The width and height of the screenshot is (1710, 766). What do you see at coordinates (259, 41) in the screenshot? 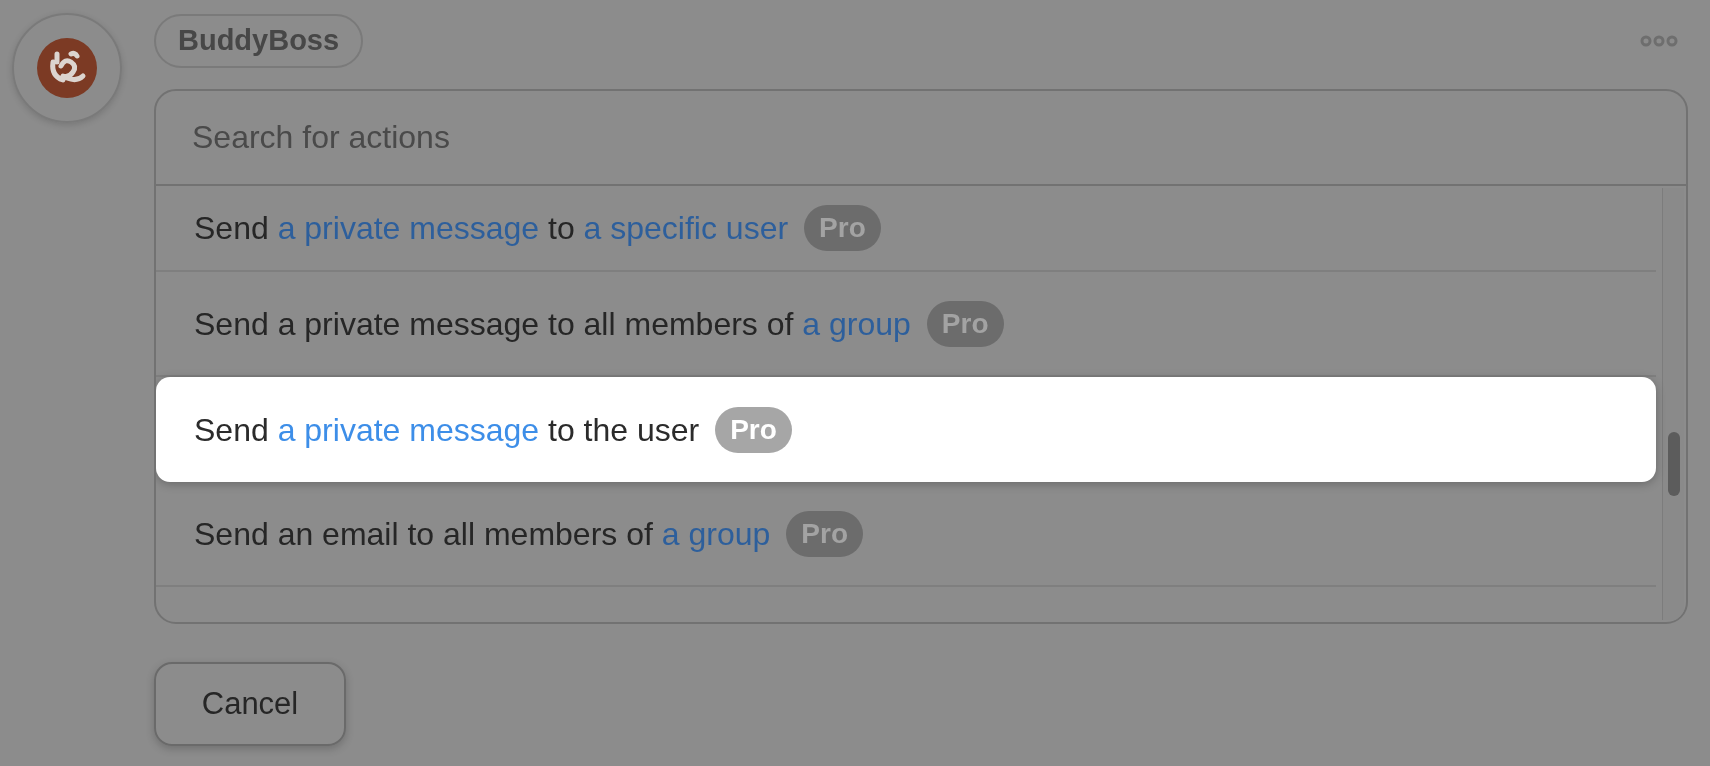
I see `app-name-chip: BuddyBoss` at bounding box center [259, 41].